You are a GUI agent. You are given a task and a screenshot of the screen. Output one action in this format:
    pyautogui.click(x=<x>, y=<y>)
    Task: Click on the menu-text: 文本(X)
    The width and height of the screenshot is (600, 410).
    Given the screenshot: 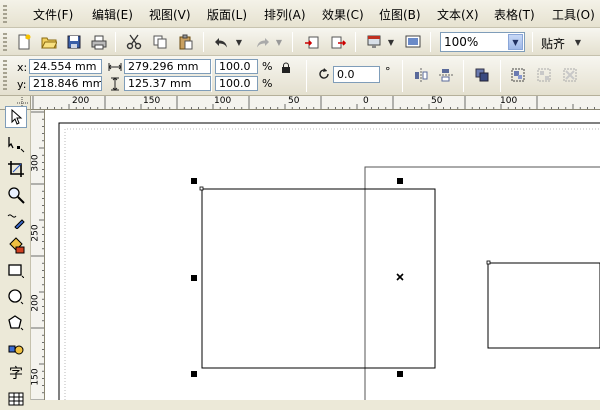 What is the action you would take?
    pyautogui.click(x=458, y=15)
    